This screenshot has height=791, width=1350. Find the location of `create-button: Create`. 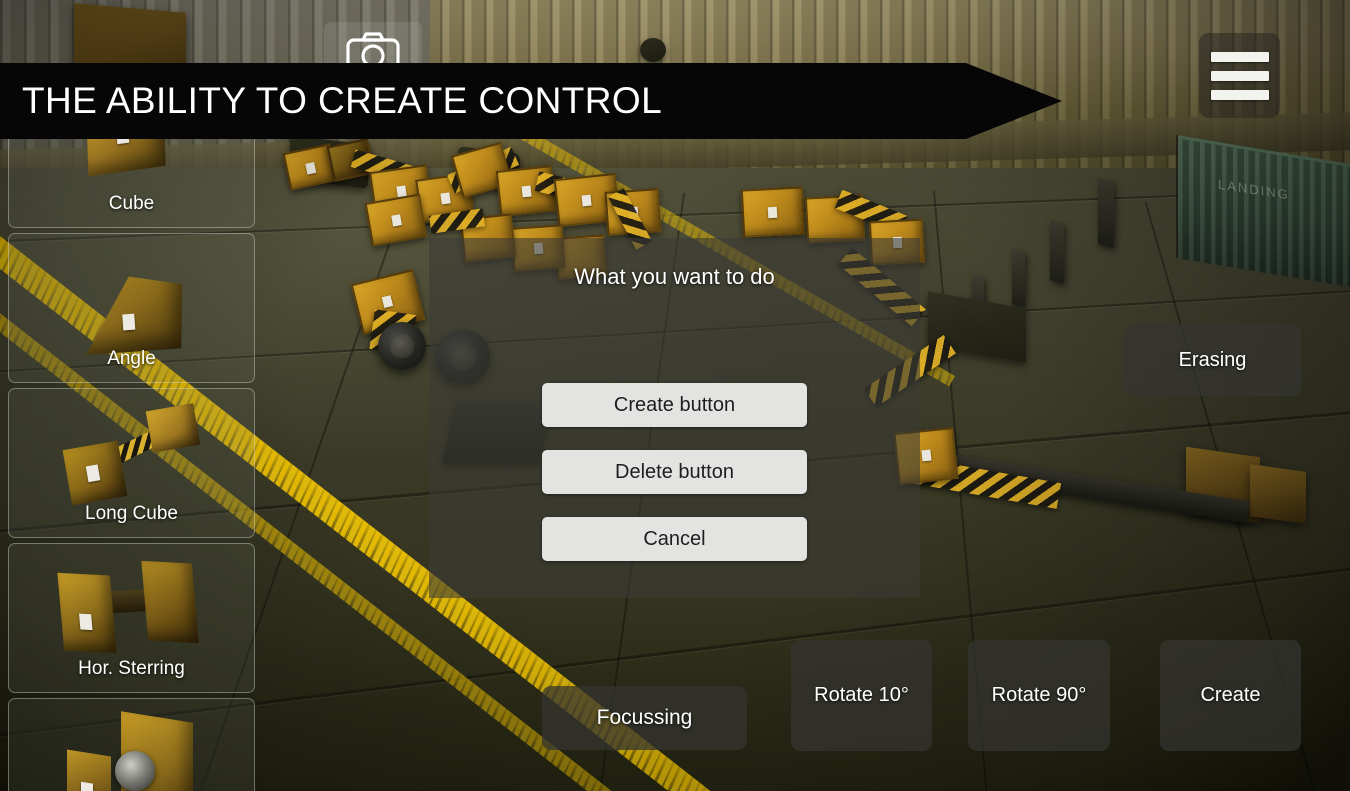

create-button: Create is located at coordinates (1230, 695).